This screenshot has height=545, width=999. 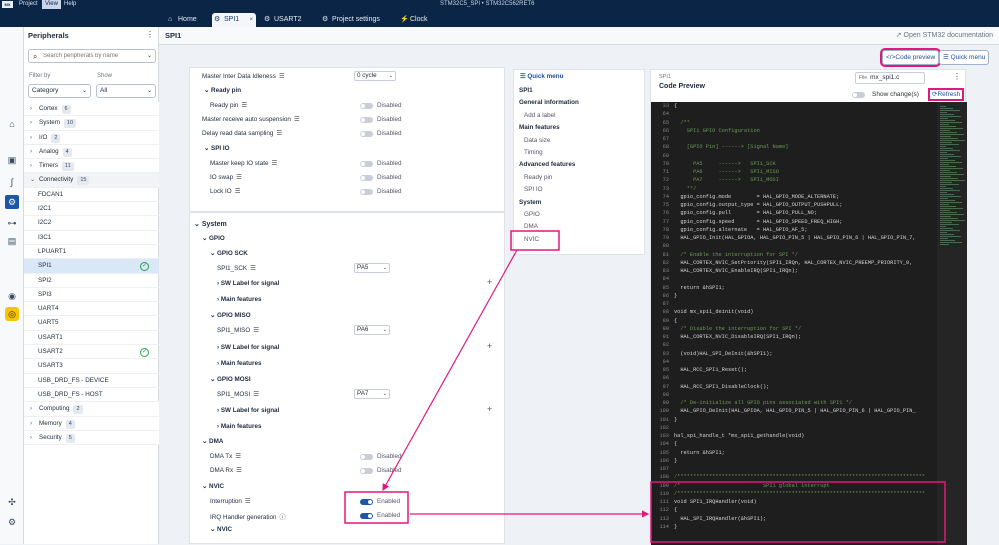 What do you see at coordinates (91, 323) in the screenshot?
I see `peripheral-item: UART5` at bounding box center [91, 323].